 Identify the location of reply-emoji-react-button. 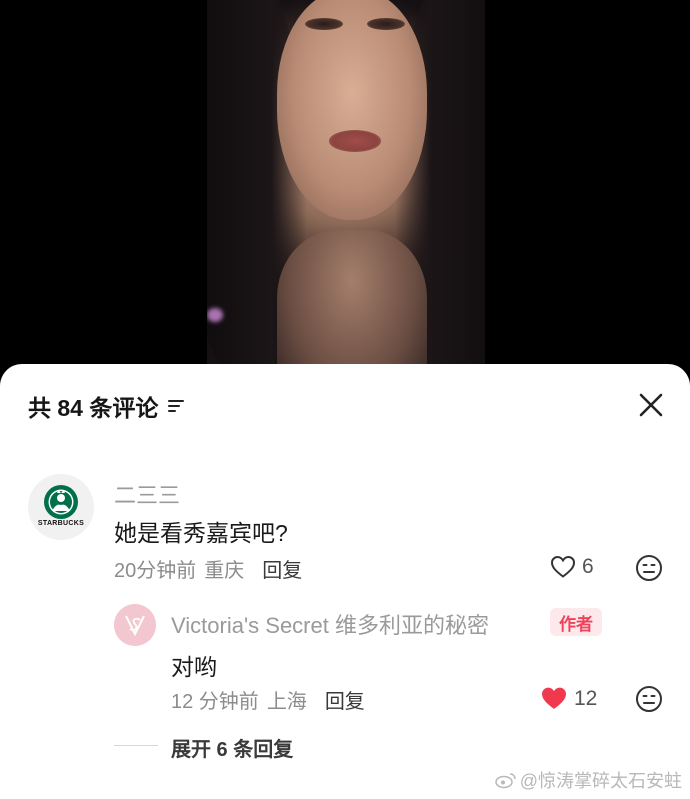
(649, 699).